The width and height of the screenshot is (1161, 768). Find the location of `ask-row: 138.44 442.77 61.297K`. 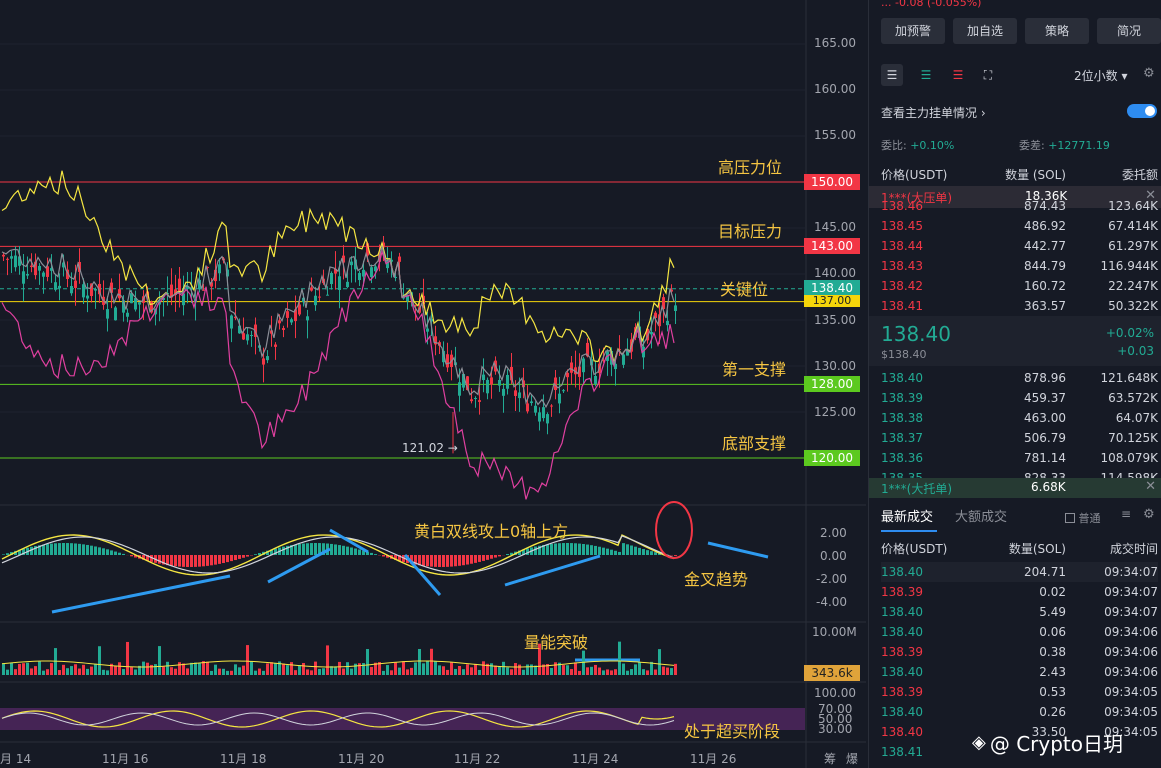

ask-row: 138.44 442.77 61.297K is located at coordinates (1019, 246).